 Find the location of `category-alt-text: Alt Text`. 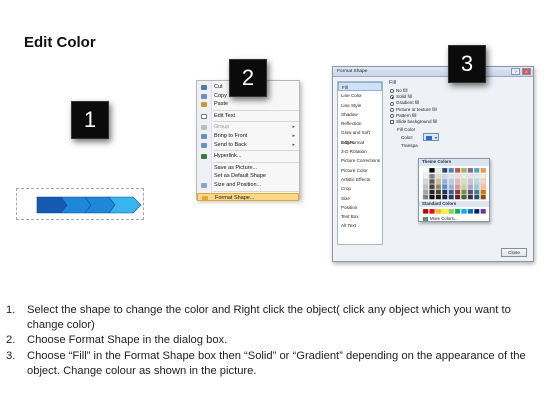

category-alt-text: Alt Text is located at coordinates (360, 225).